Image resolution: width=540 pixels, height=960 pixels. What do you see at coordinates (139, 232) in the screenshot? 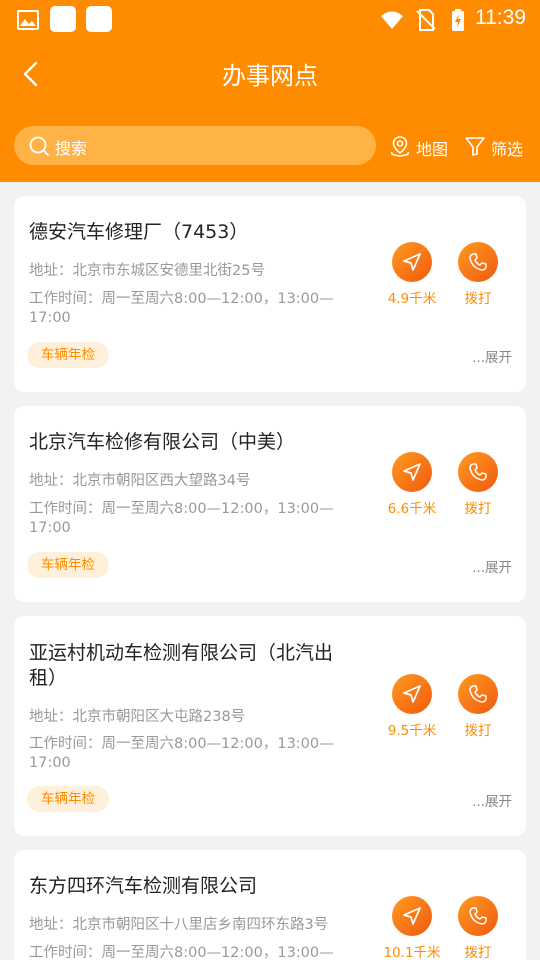
I see `point-name: 德安汽车修理厂（7453）` at bounding box center [139, 232].